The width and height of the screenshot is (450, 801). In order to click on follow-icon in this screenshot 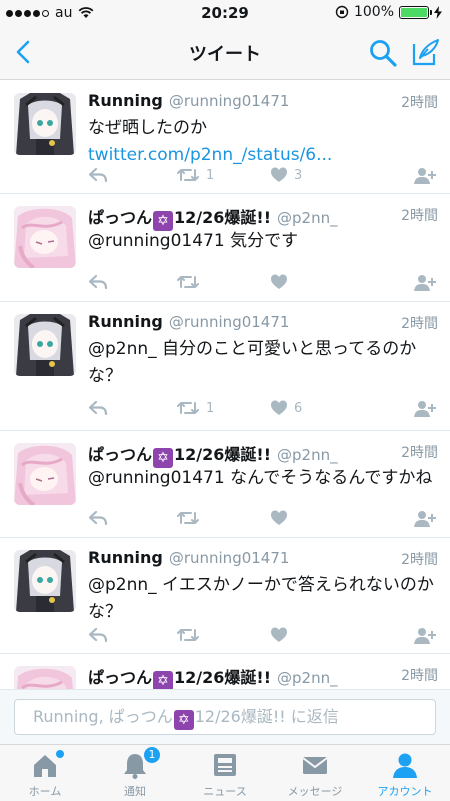, I will do `click(425, 176)`.